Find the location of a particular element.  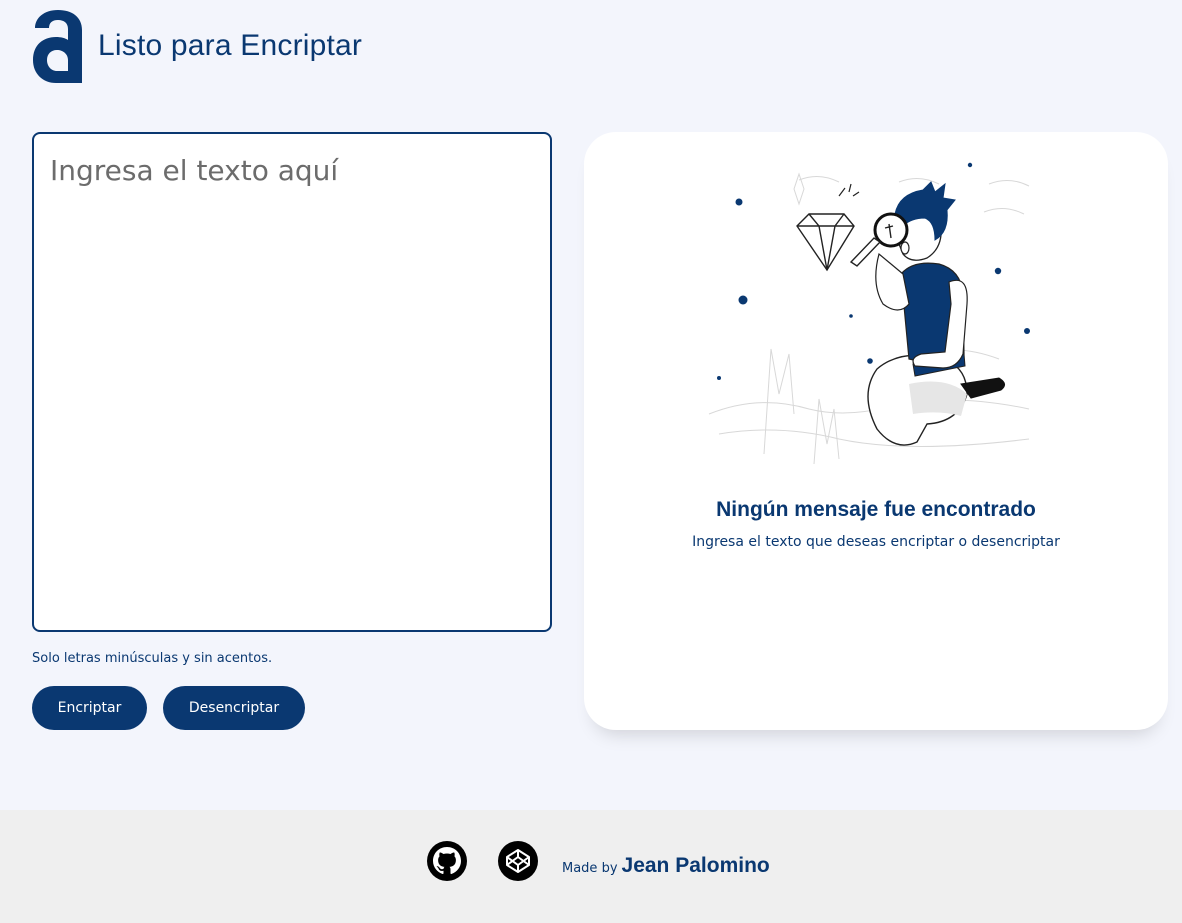

empty-result-title: Ningún mensaje fue encontrado is located at coordinates (876, 509).